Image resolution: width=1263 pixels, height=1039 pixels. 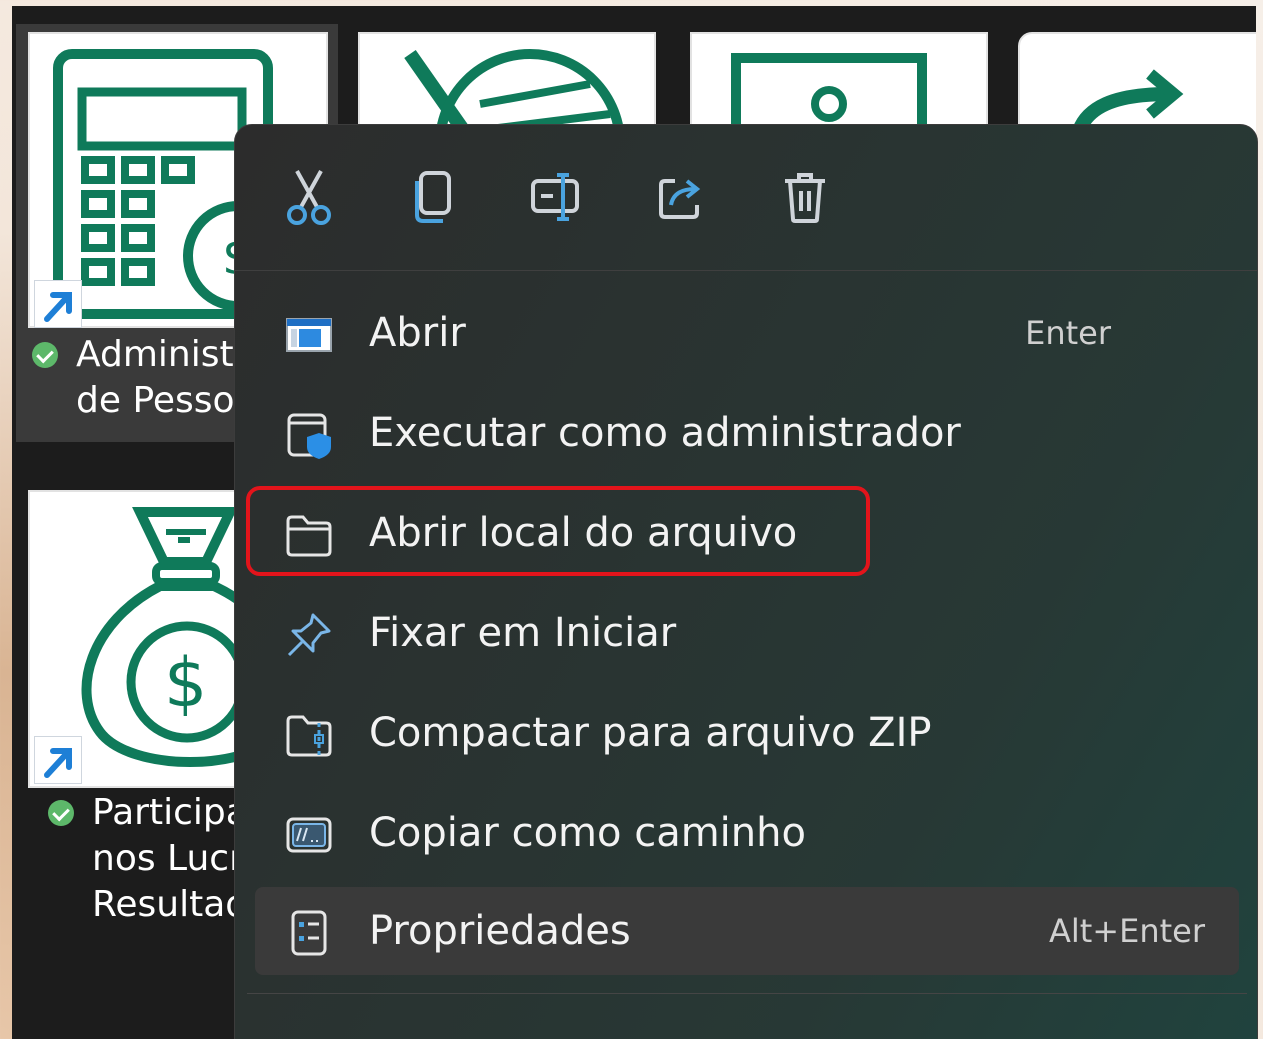 What do you see at coordinates (309, 933) in the screenshot?
I see `properties-icon` at bounding box center [309, 933].